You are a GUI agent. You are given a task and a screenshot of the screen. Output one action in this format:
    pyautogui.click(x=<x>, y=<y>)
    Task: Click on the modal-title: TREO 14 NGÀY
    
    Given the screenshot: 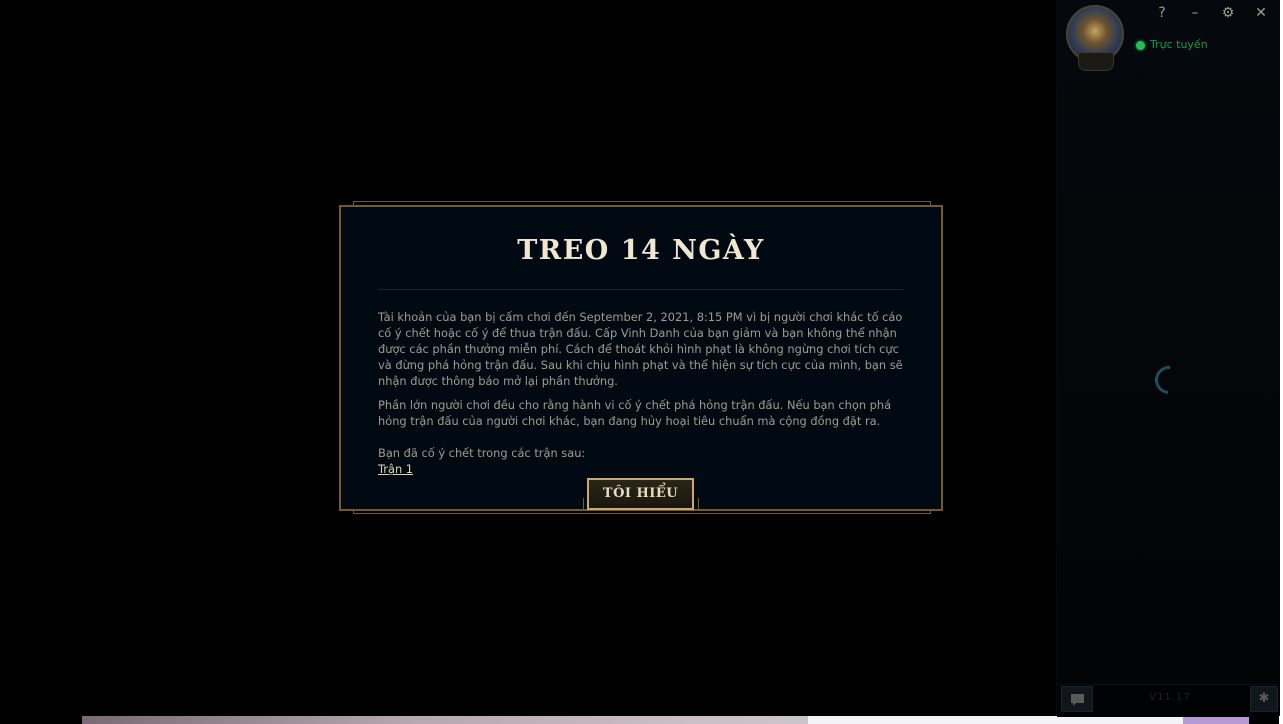 What is the action you would take?
    pyautogui.click(x=641, y=250)
    